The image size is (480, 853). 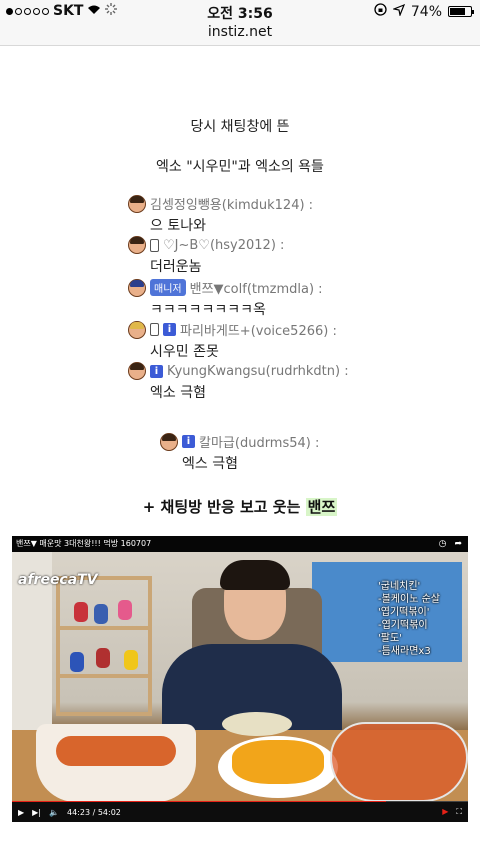 What do you see at coordinates (259, 443) in the screenshot?
I see `chat-username: 칼마급(dudrms54) :` at bounding box center [259, 443].